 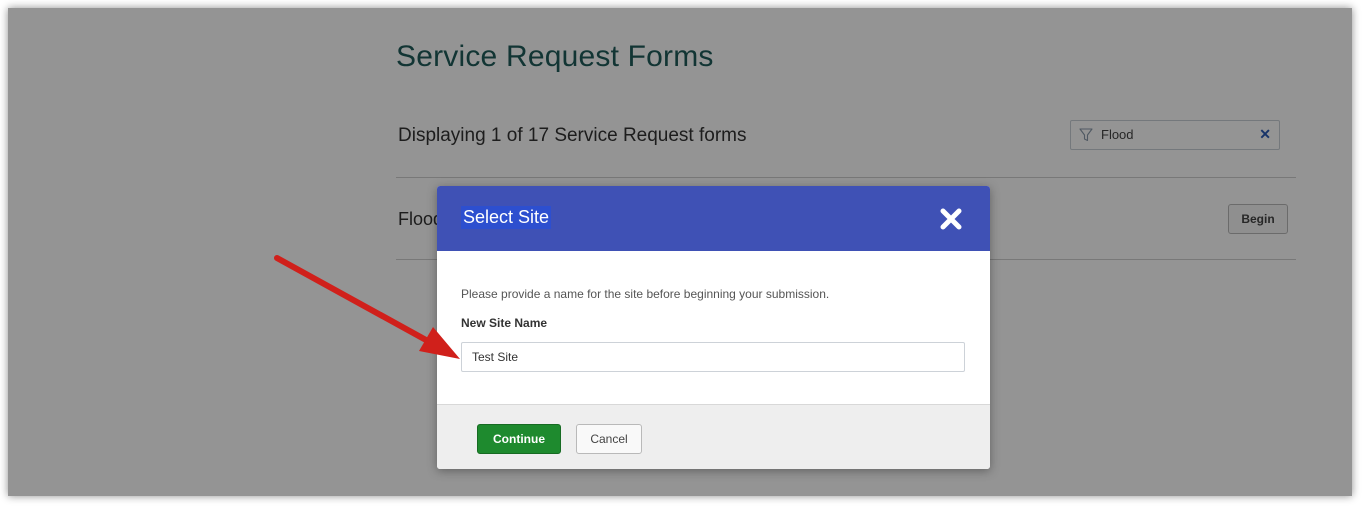 I want to click on close-icon, so click(x=951, y=219).